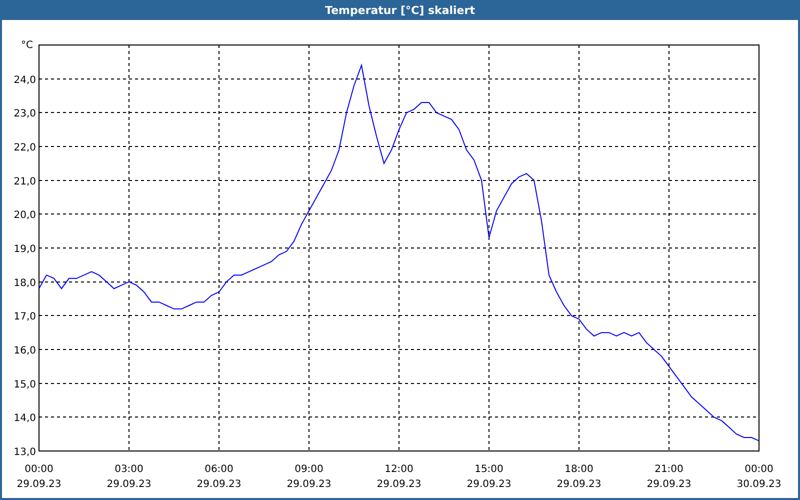  What do you see at coordinates (25, 317) in the screenshot?
I see `y-tick-label: 17,0` at bounding box center [25, 317].